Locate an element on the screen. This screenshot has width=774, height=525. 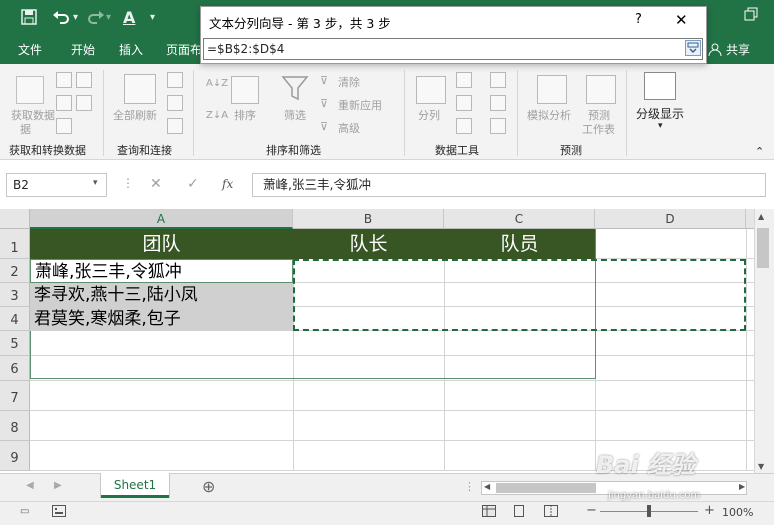
tab-insert: 插入 is located at coordinates (131, 50).